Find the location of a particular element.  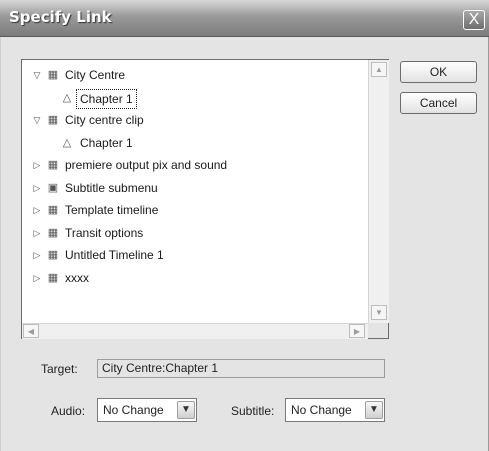

tree-item: ▽ ▦ City centre clip is located at coordinates (192, 120).